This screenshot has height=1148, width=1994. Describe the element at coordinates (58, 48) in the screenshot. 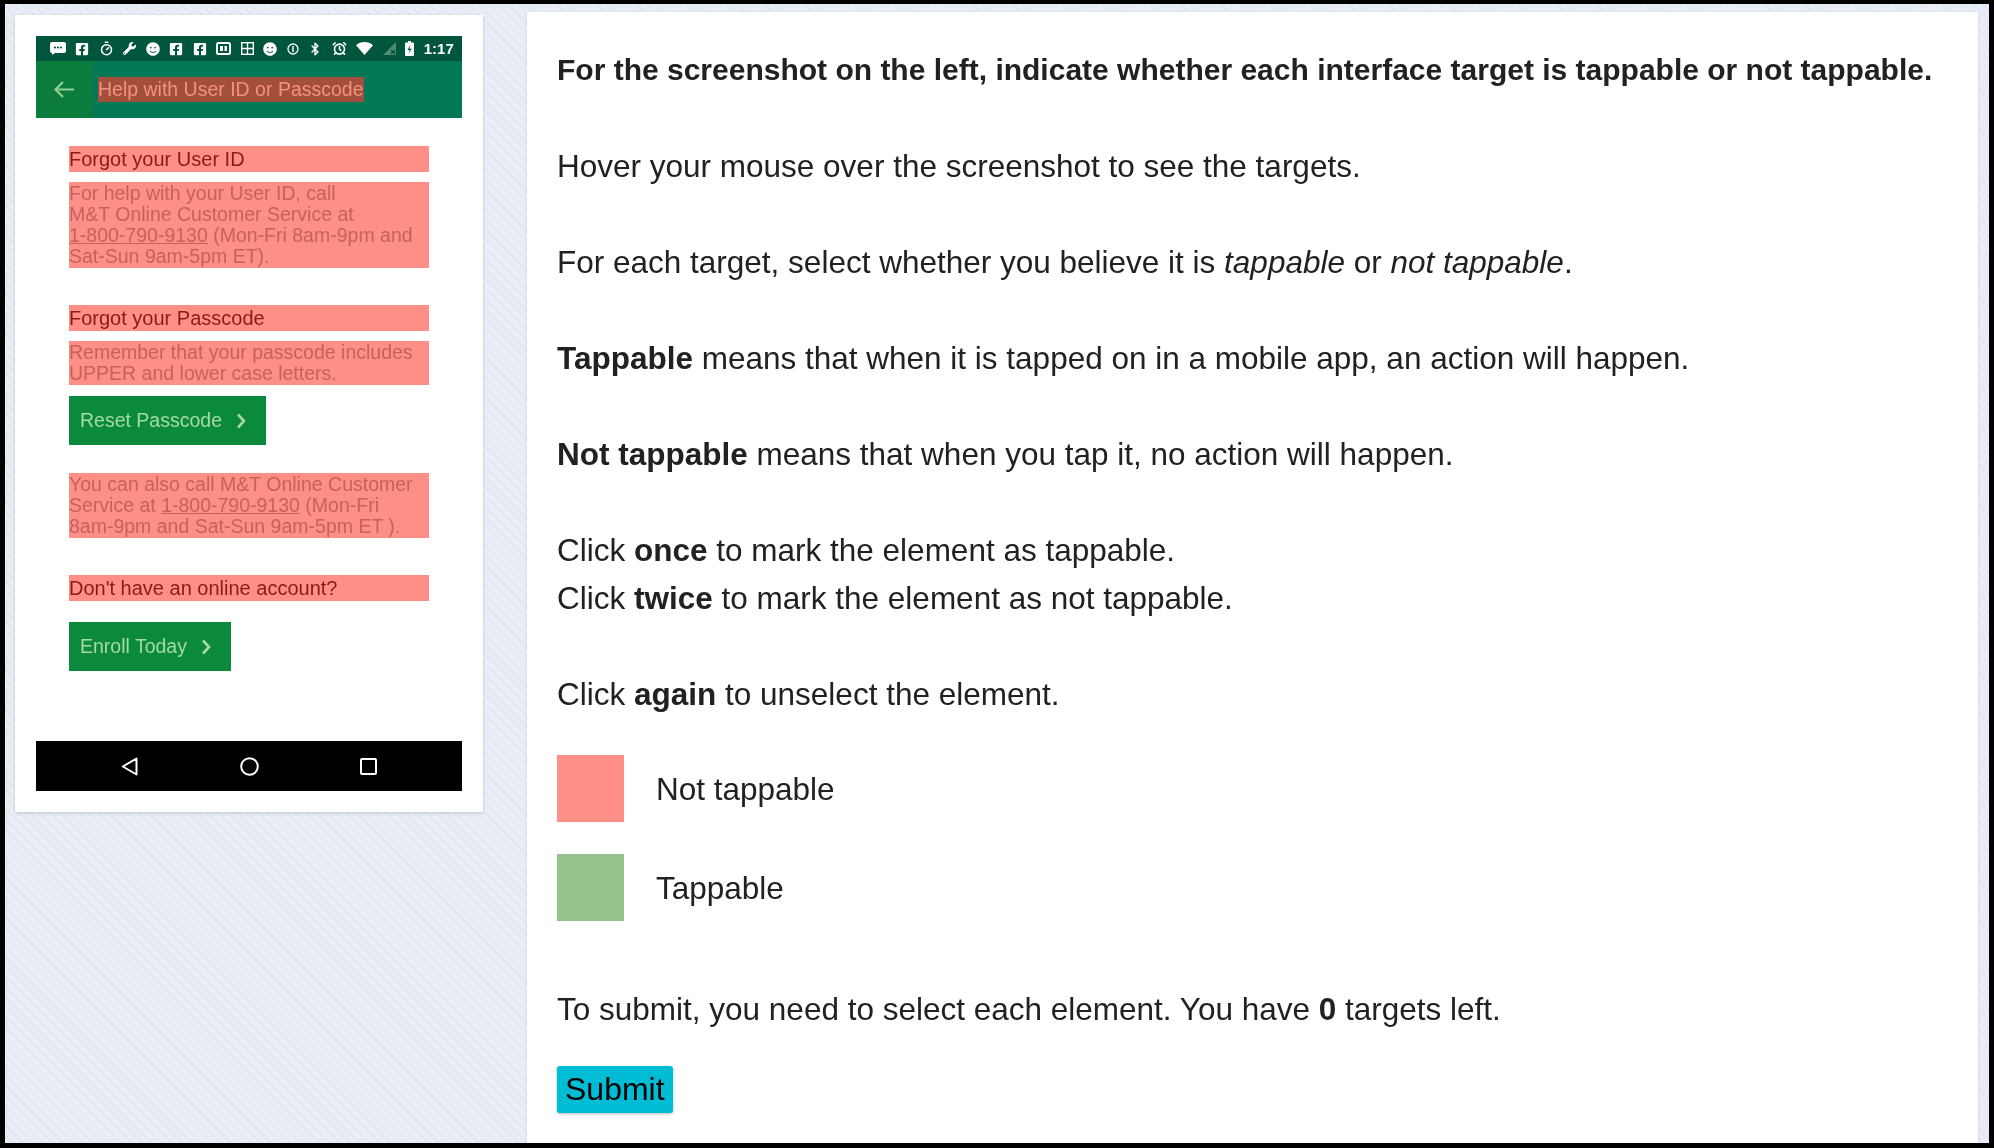

I see `message-icon` at that location.